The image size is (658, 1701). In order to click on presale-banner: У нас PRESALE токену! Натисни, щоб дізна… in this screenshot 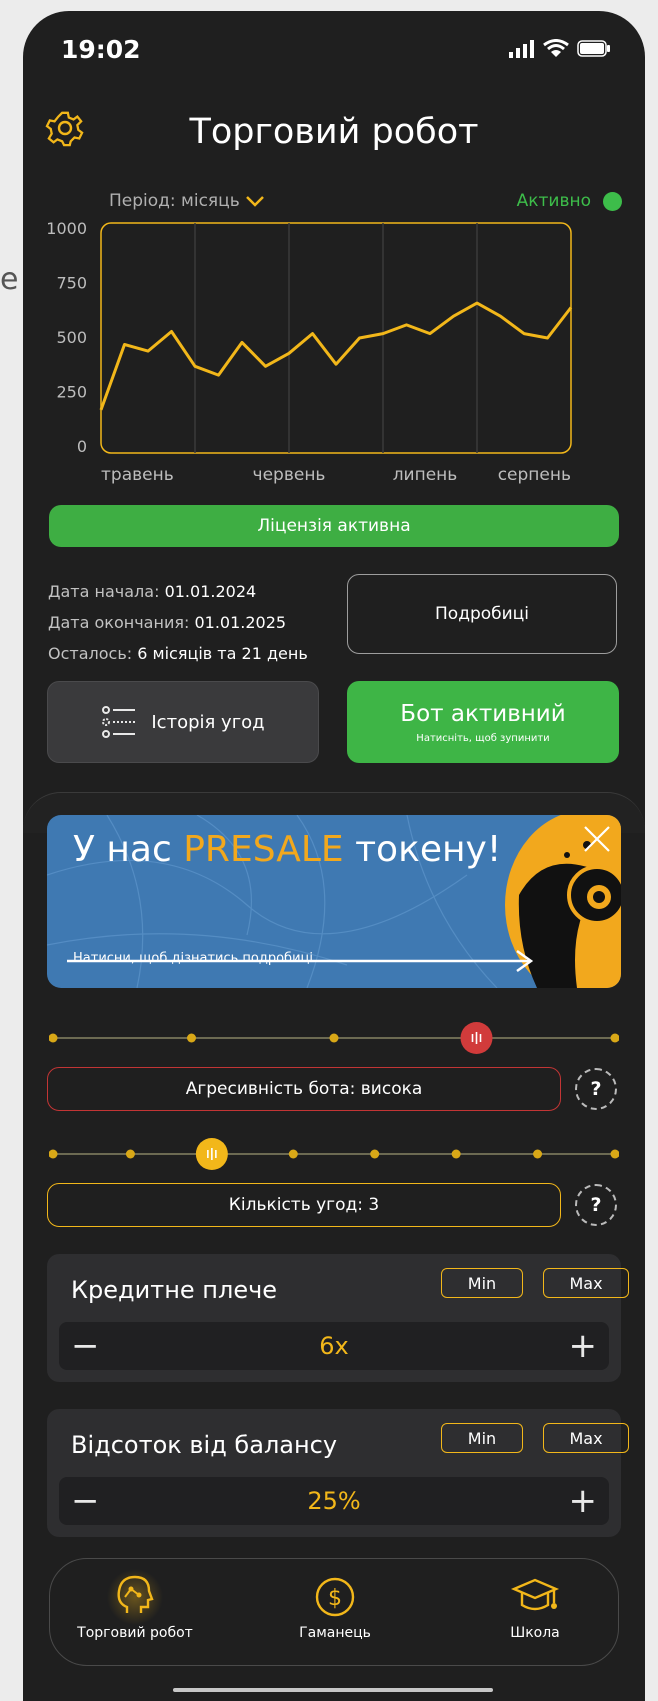, I will do `click(334, 901)`.